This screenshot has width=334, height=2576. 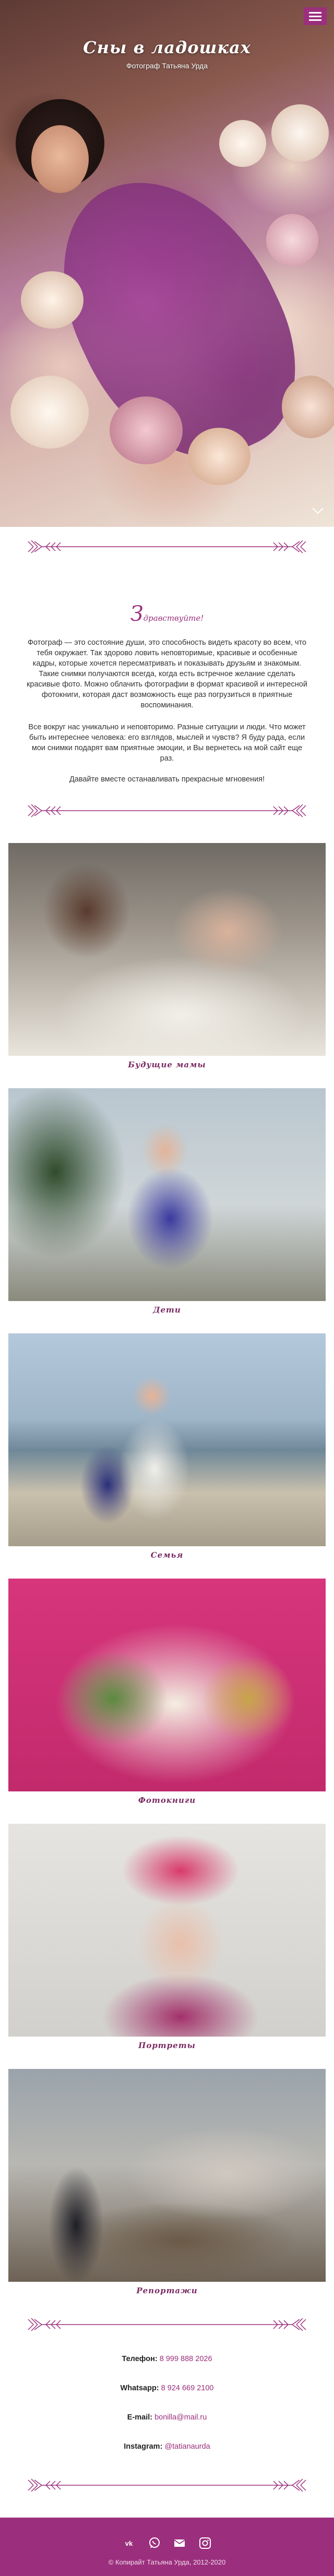 What do you see at coordinates (179, 2543) in the screenshot?
I see `mail-icon` at bounding box center [179, 2543].